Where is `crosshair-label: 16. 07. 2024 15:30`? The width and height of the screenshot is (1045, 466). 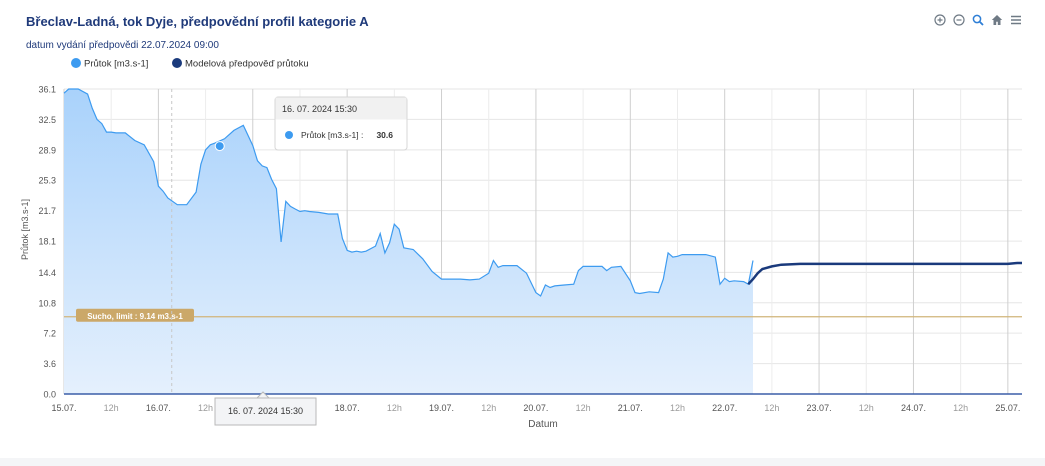
crosshair-label: 16. 07. 2024 15:30 is located at coordinates (265, 411).